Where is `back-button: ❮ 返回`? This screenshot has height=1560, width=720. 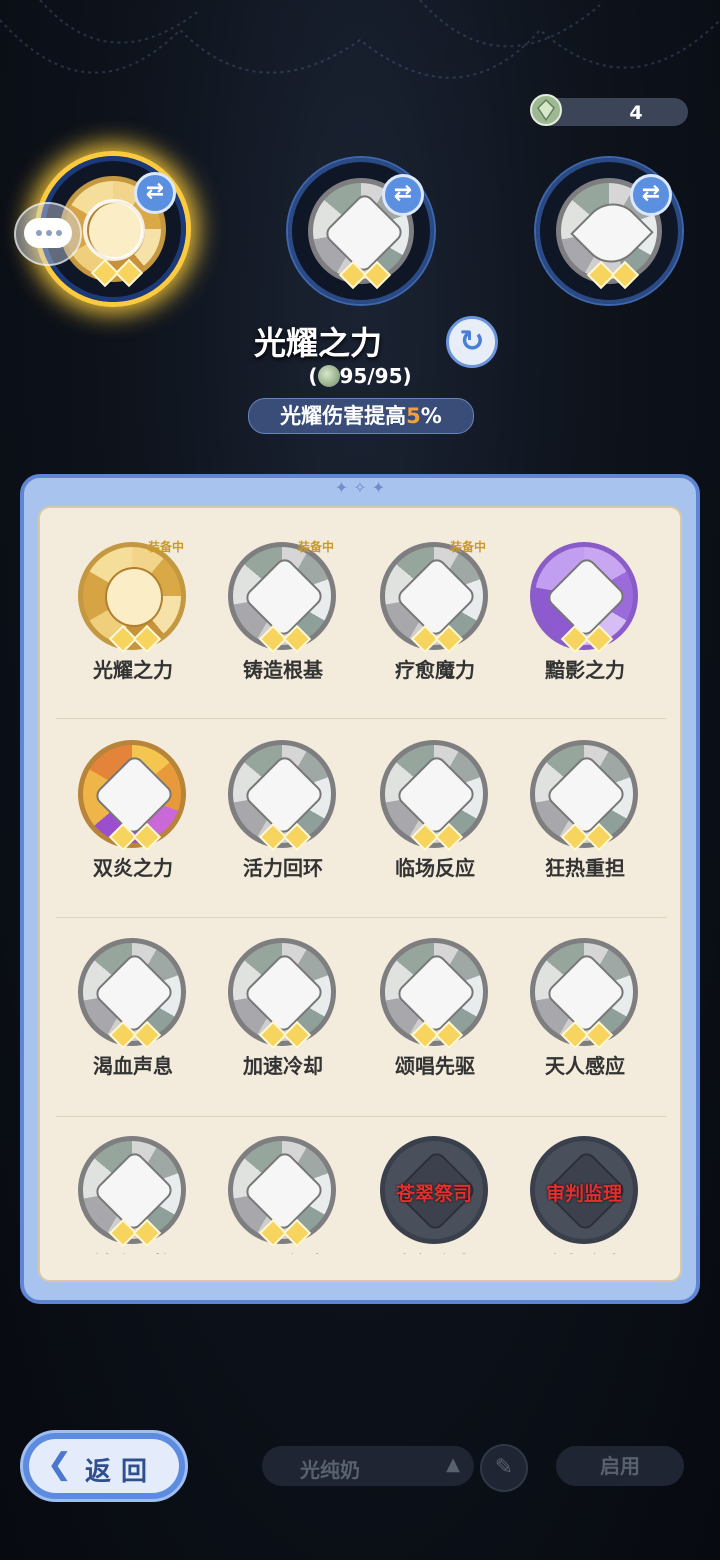 back-button: ❮ 返回 is located at coordinates (104, 1466).